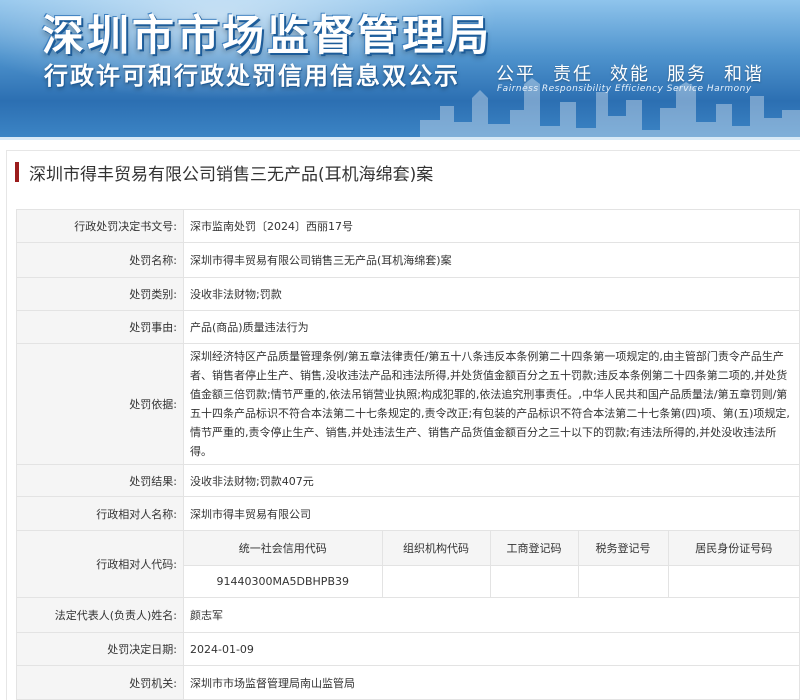 The image size is (800, 700). I want to click on motto-item: 和谐, so click(744, 74).